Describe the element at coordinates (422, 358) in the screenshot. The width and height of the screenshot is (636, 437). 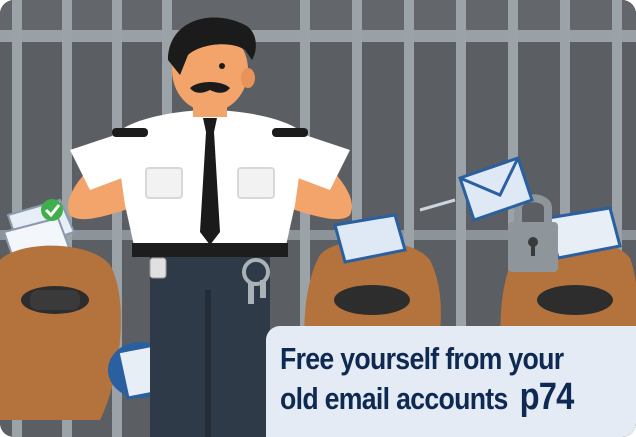
I see `caption-line-1: Free yourself from your` at that location.